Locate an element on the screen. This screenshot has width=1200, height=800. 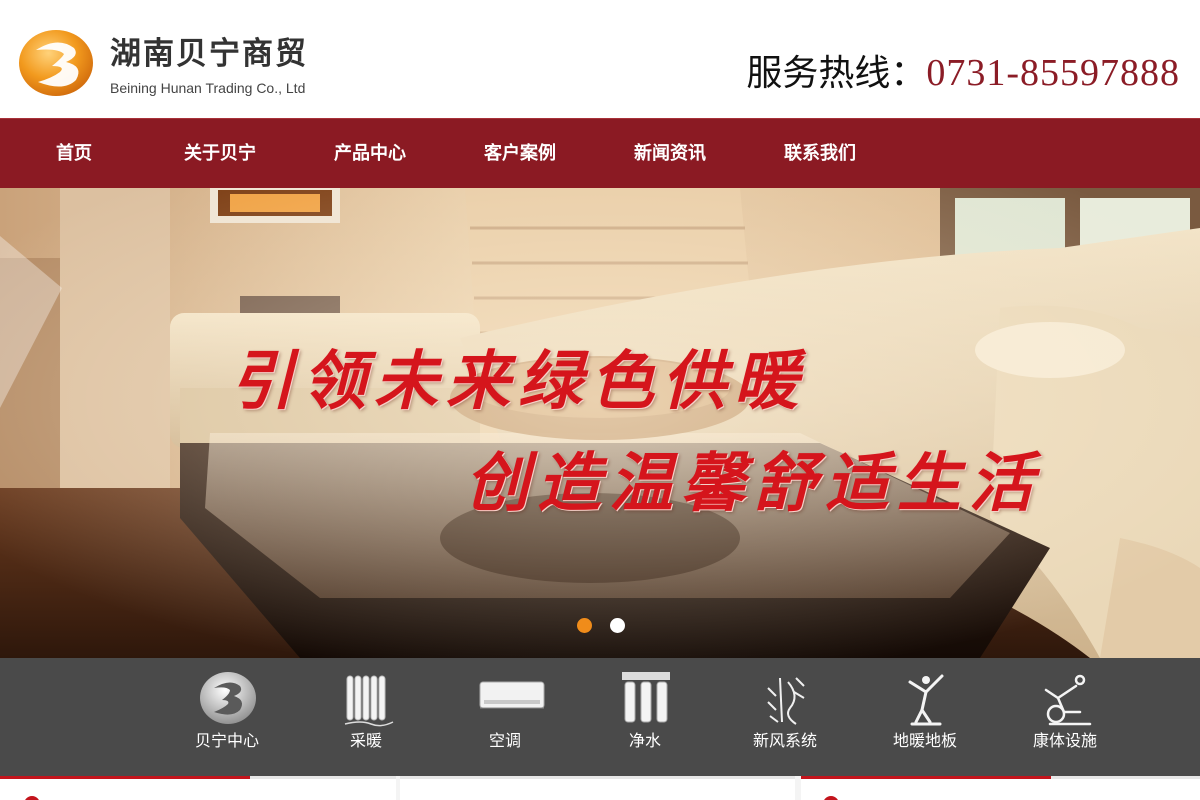
slogan-line-1: 引领未来绿色供暖 is located at coordinates (518, 381).